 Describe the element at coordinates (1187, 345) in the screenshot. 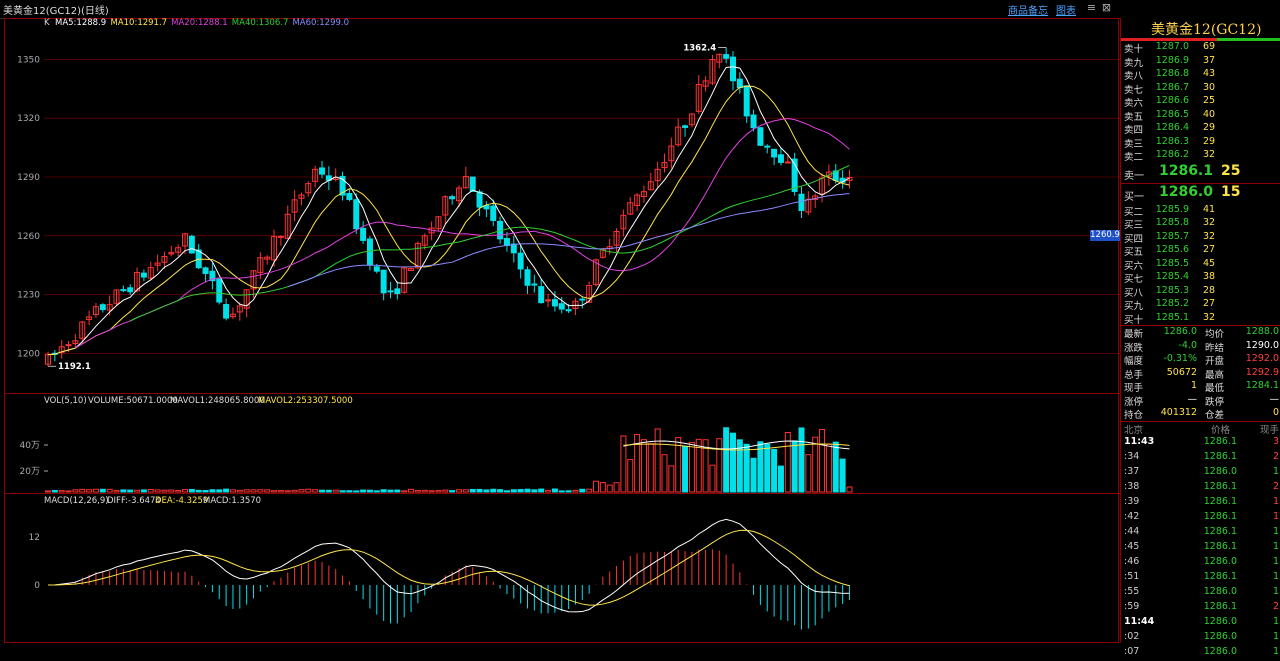

I see `stat-value: -4.0` at that location.